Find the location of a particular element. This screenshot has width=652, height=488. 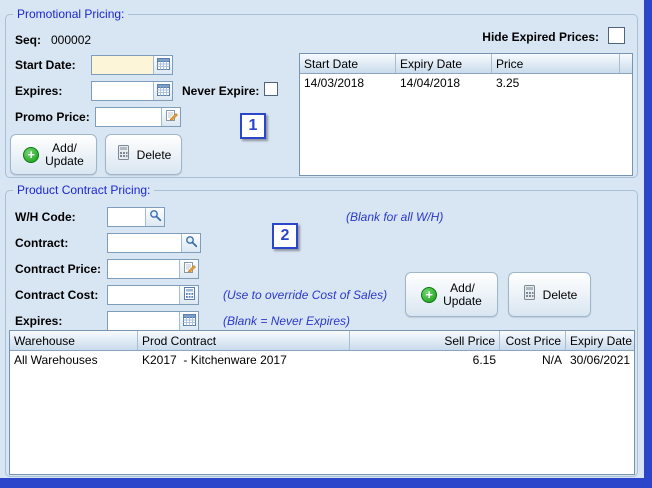

contract-add-update-button: Add/ Update is located at coordinates (451, 294).